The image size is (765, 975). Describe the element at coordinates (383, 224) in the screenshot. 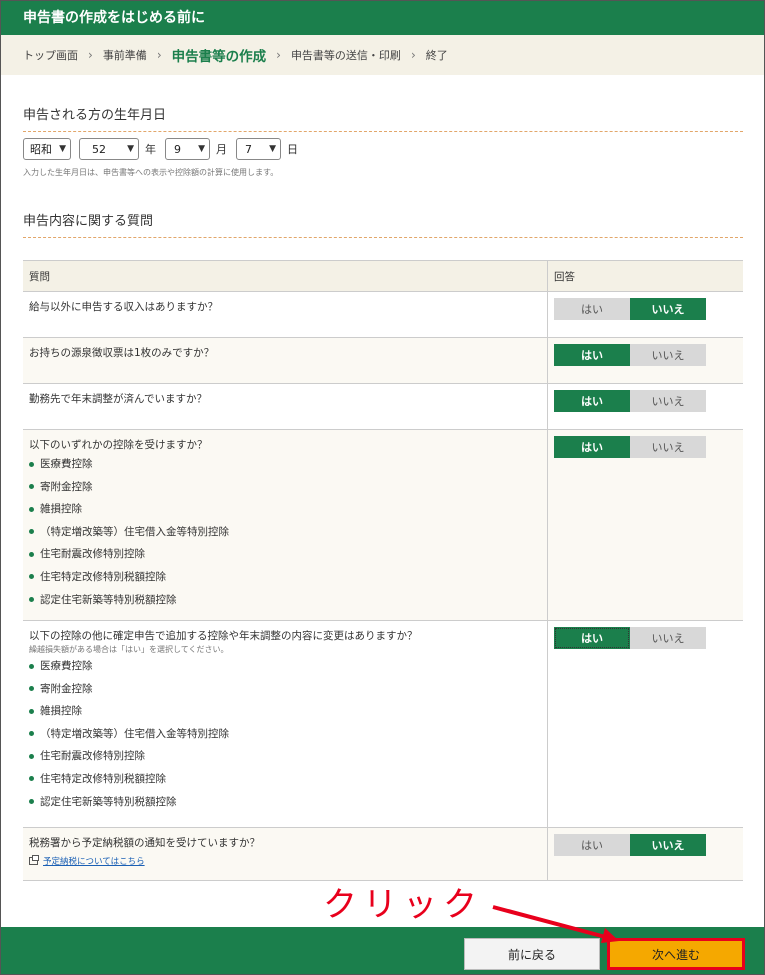

I see `questions-heading: 申告内容に関する質問` at that location.